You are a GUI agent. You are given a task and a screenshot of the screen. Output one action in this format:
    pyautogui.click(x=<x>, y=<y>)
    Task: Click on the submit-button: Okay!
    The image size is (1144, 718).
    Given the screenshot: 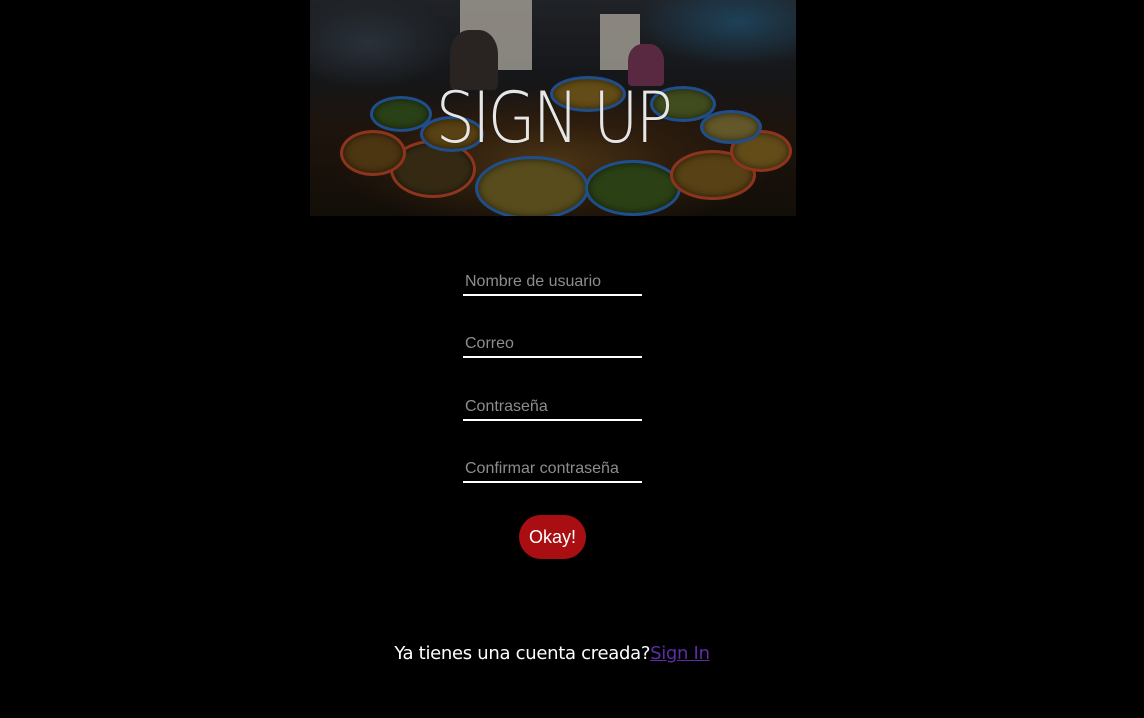 What is the action you would take?
    pyautogui.click(x=552, y=537)
    